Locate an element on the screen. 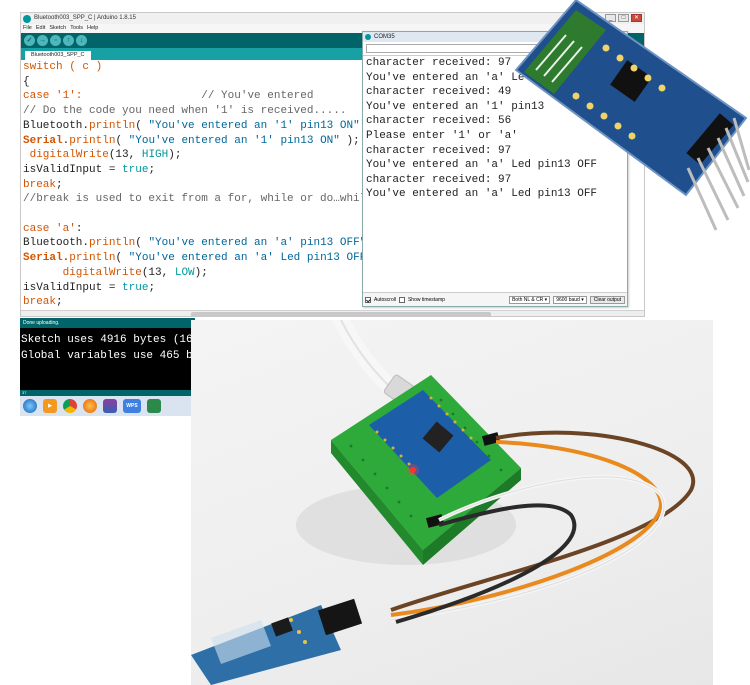 Image resolution: width=750 pixels, height=685 pixels. menu-sketch: Sketch is located at coordinates (57, 28).